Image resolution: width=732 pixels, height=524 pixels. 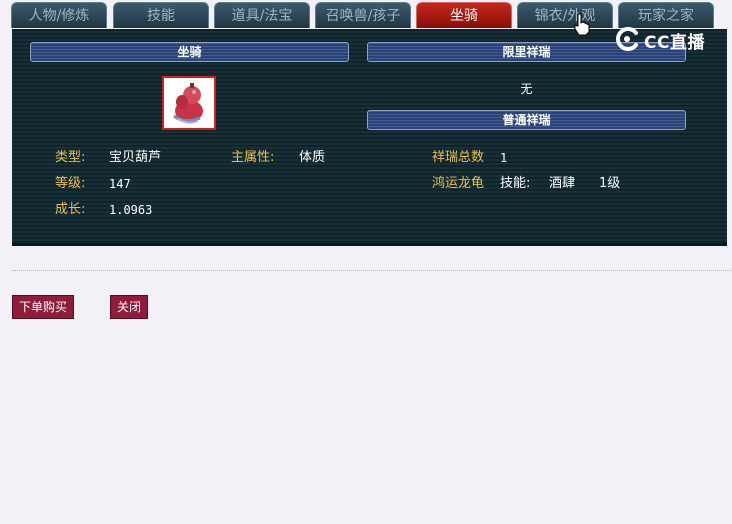 What do you see at coordinates (59, 15) in the screenshot?
I see `tab-character: 人物/修炼` at bounding box center [59, 15].